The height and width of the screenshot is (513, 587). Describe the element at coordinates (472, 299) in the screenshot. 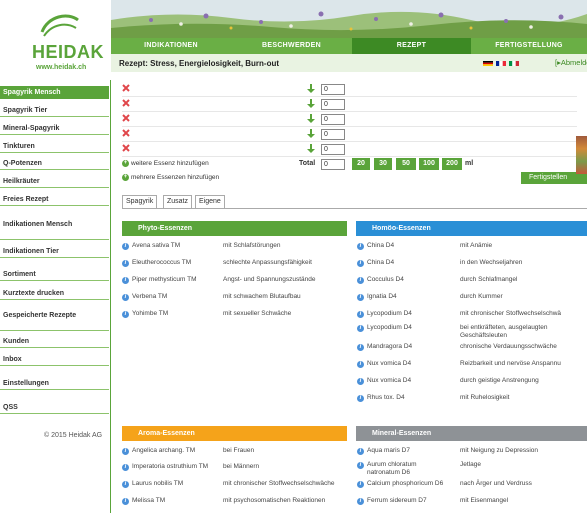

I see `essence-item: i Ignatia D4 durch Kummer` at that location.